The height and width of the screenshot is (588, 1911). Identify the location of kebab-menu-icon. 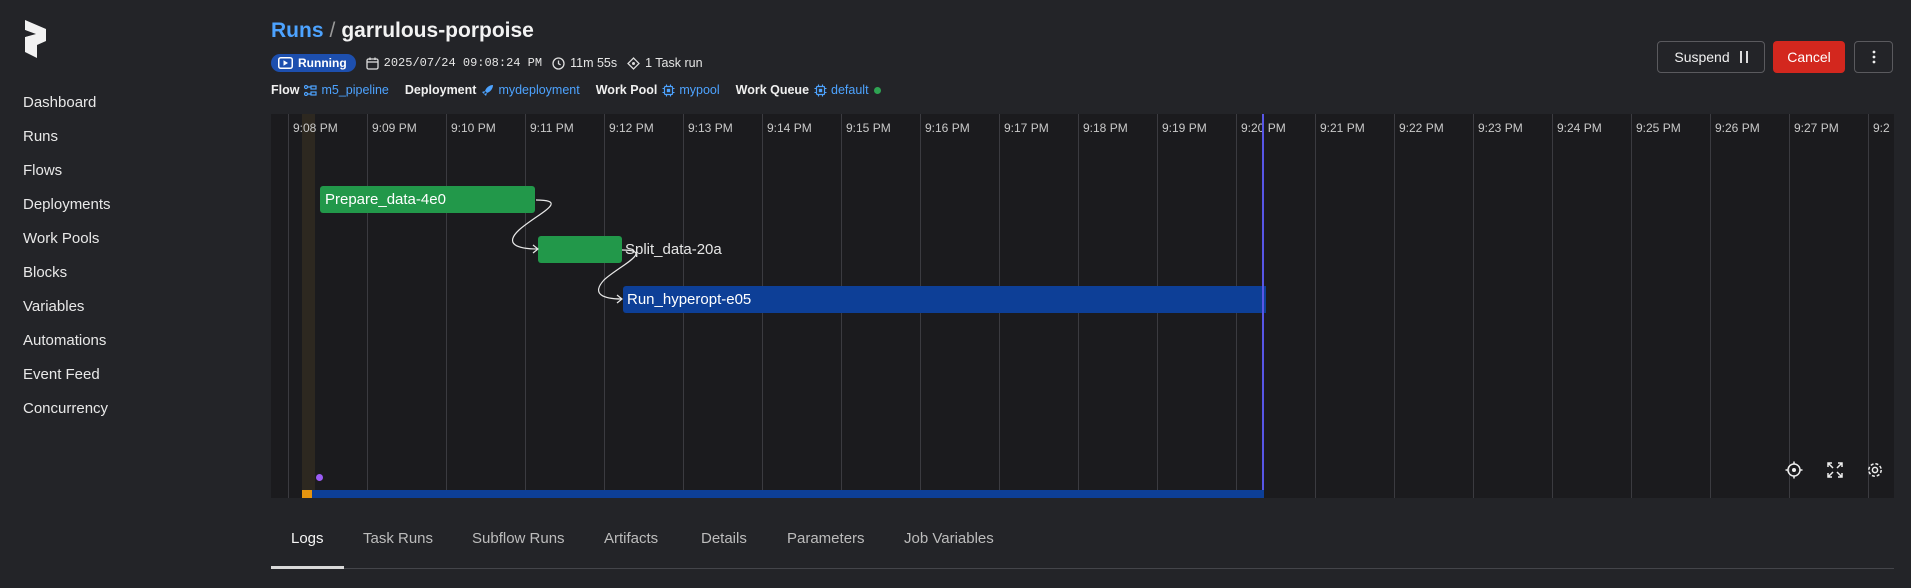
(1873, 57).